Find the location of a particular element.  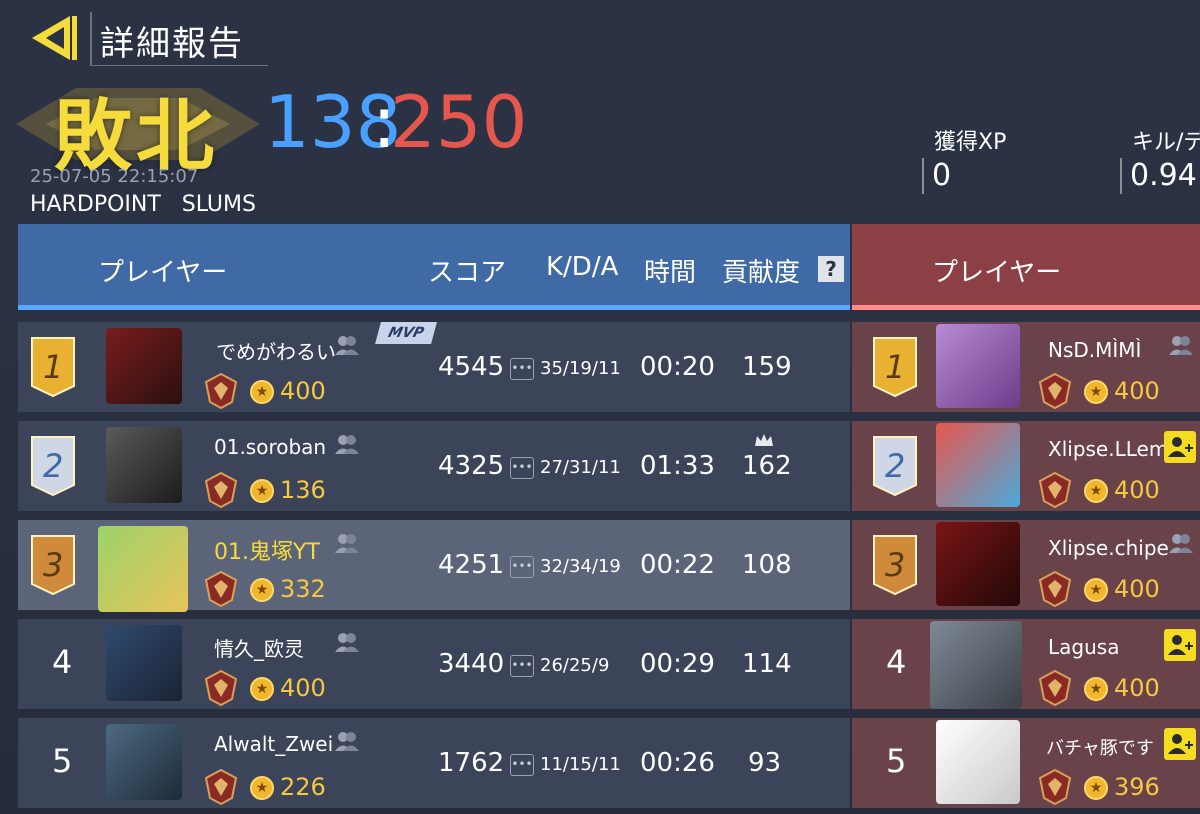

player-time: 00:26 is located at coordinates (677, 763).